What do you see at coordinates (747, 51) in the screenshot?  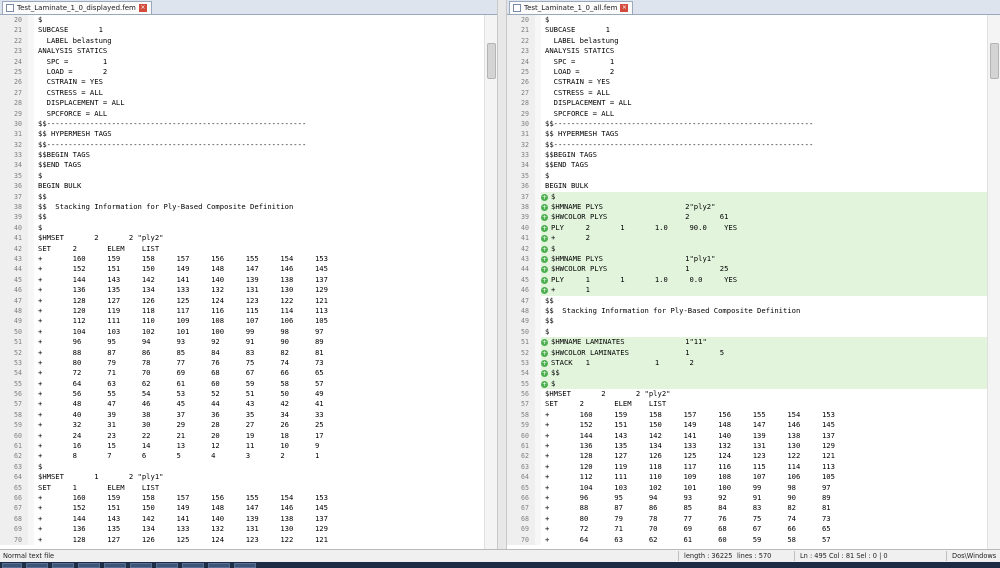 I see `code-line: 23 ANALYSIS STATICS` at bounding box center [747, 51].